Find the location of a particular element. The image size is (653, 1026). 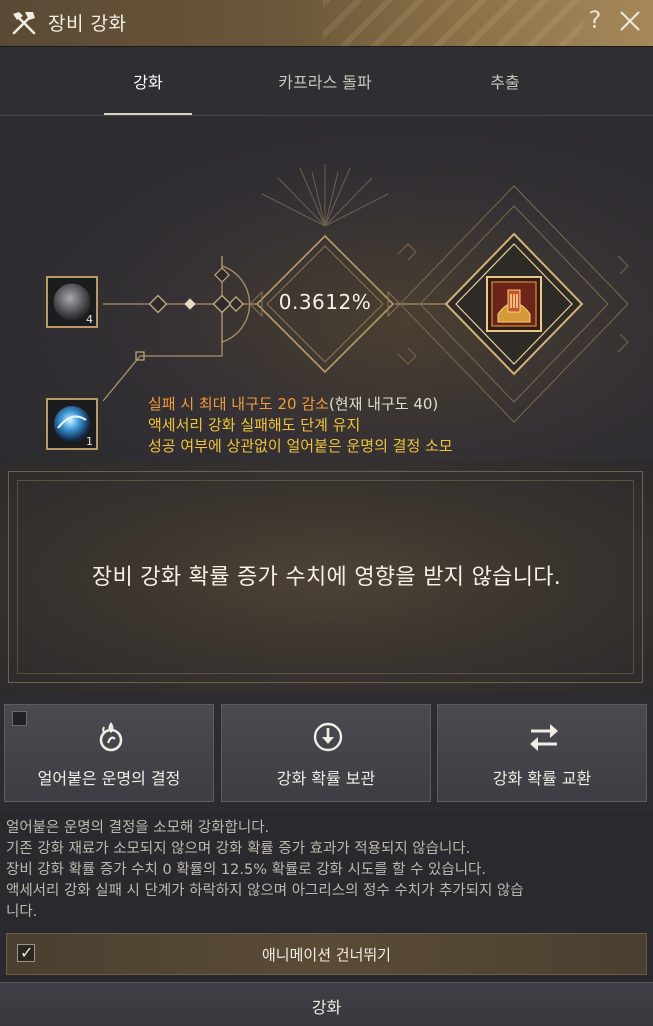

material-count-2: 1 is located at coordinates (89, 441).